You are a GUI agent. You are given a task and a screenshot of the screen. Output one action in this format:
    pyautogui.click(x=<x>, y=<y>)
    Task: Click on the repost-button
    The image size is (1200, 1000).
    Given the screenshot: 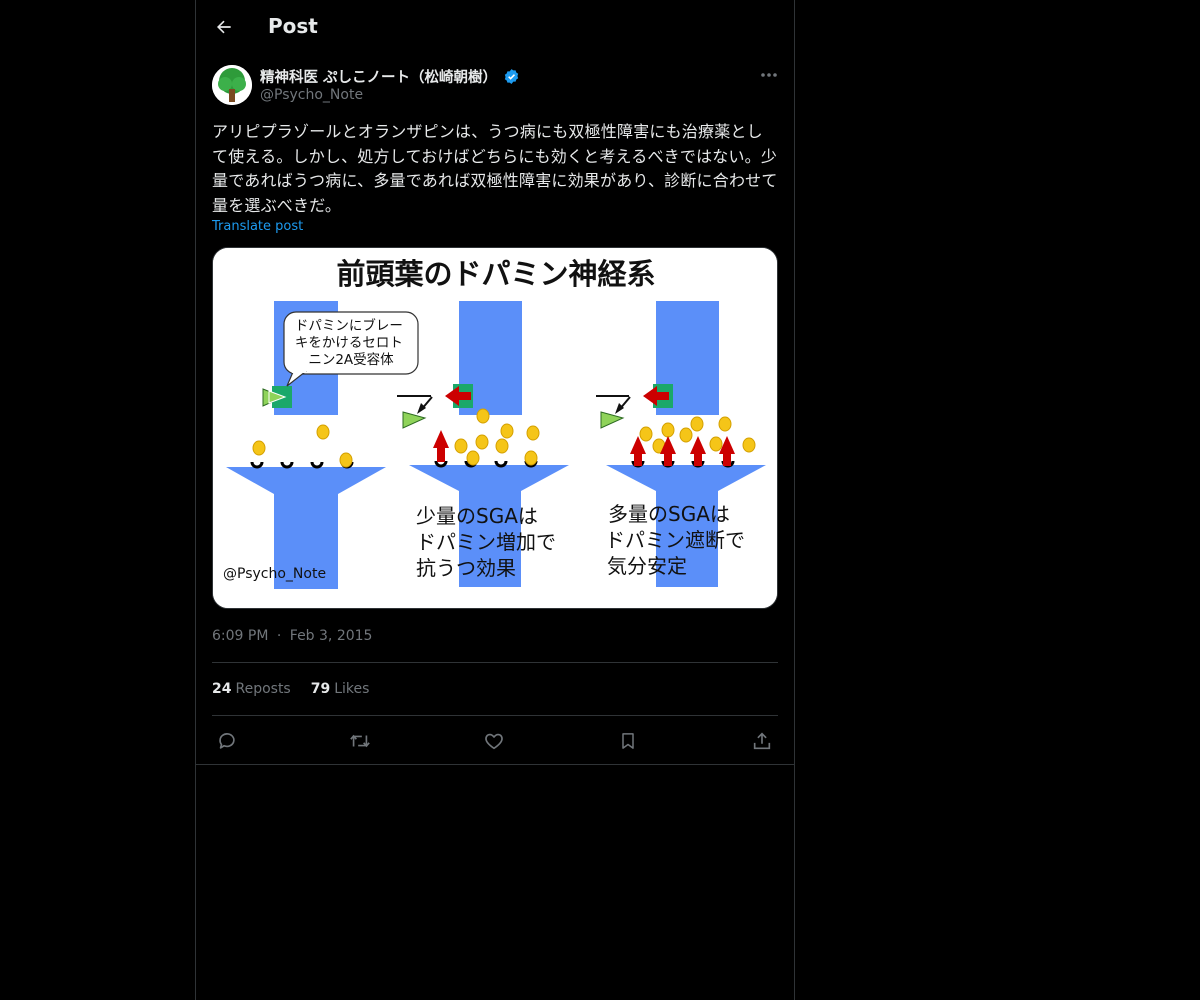 What is the action you would take?
    pyautogui.click(x=360, y=741)
    